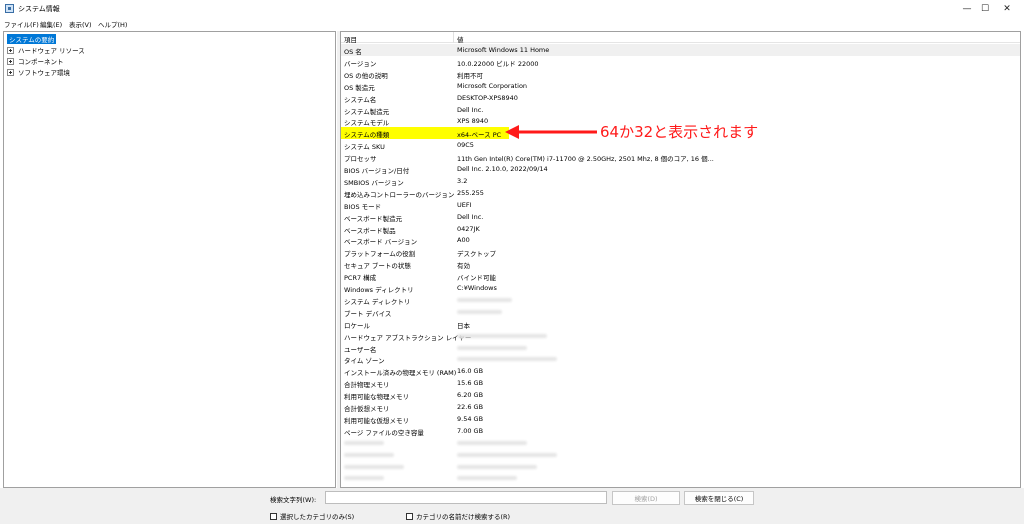 The image size is (1024, 524). I want to click on menu-view: 表示(V), so click(80, 24).